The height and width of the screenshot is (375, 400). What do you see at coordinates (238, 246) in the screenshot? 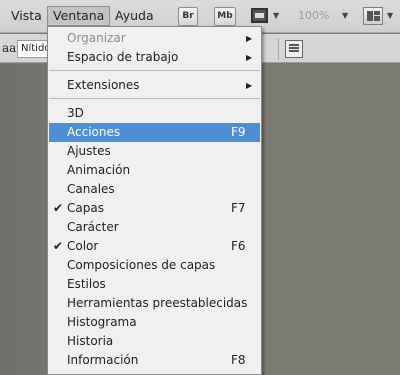
I see `menu-item-shortcut: F6` at bounding box center [238, 246].